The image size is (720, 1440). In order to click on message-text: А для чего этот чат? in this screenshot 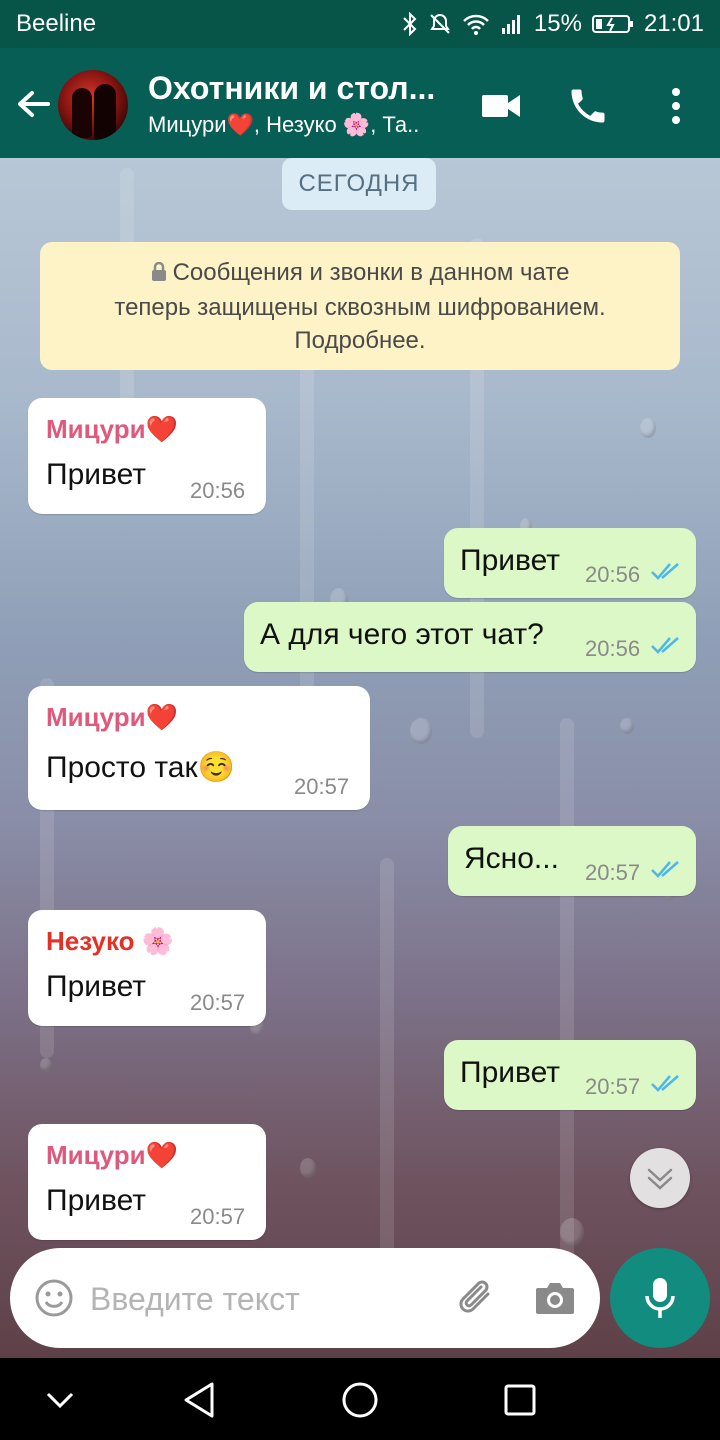, I will do `click(402, 634)`.